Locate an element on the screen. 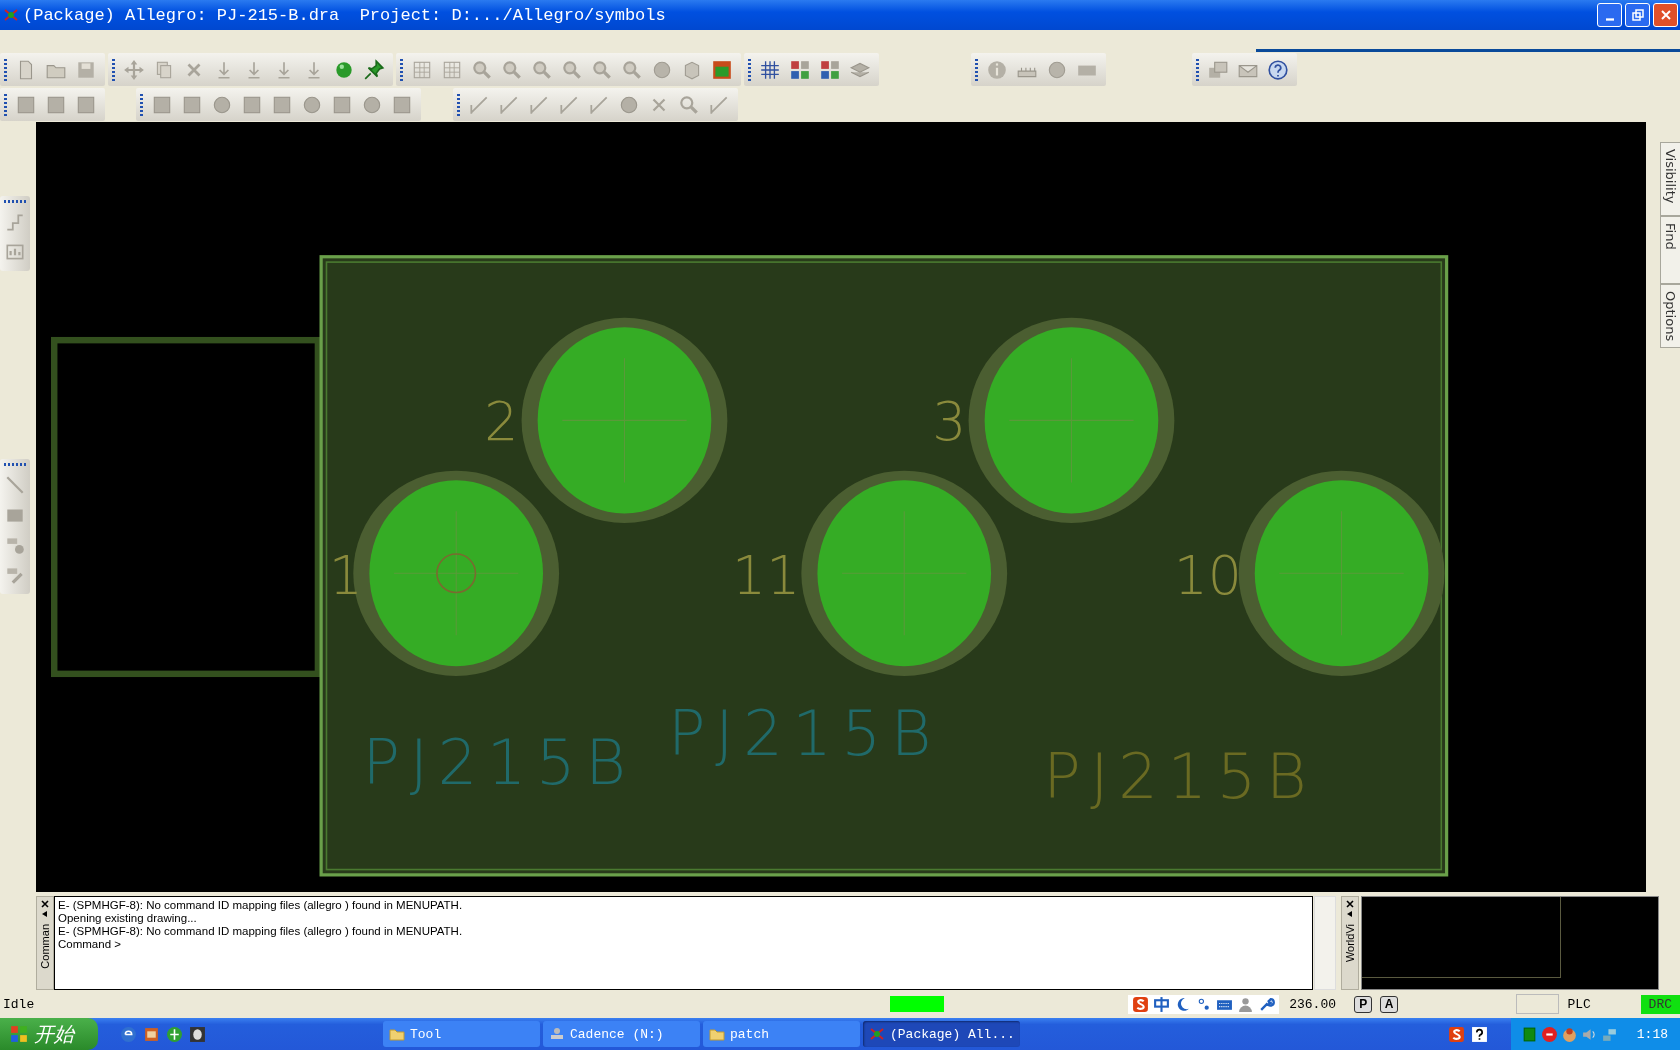 Image resolution: width=1680 pixels, height=1050 pixels. taskbar-button: Cadence (N:) is located at coordinates (621, 1034).